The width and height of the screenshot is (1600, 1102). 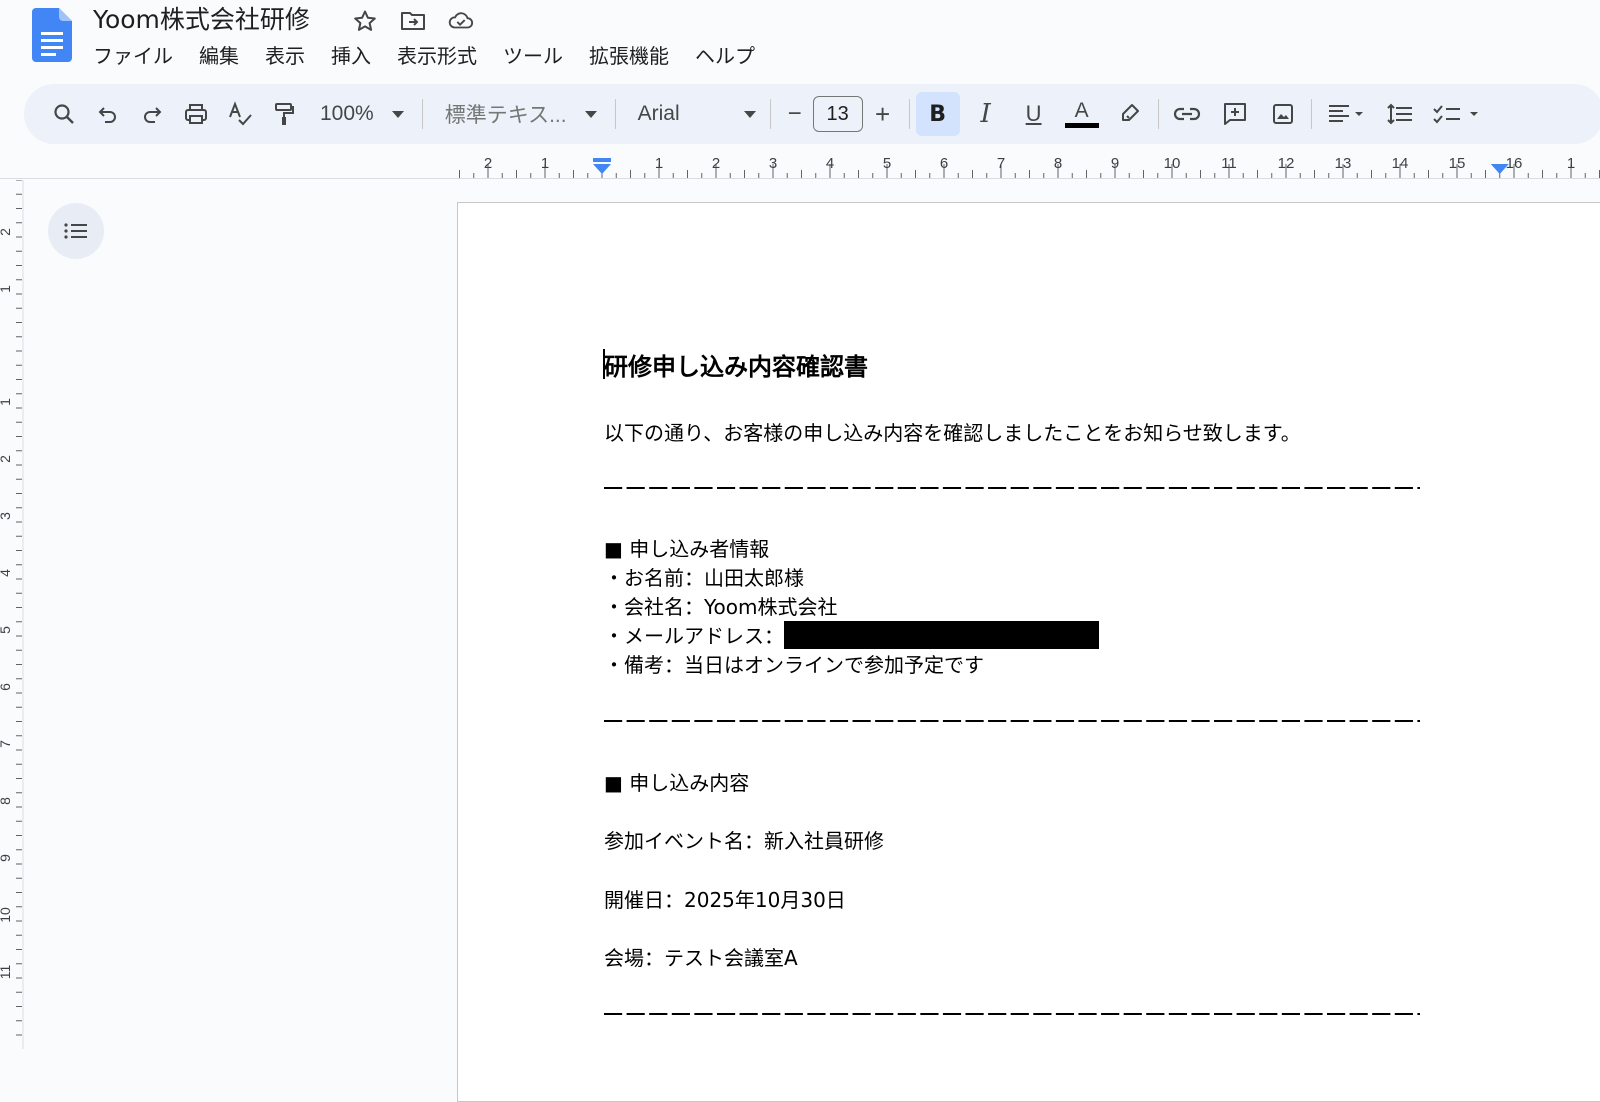 I want to click on vertical-ruler: 211234567891011, so click(x=12, y=614).